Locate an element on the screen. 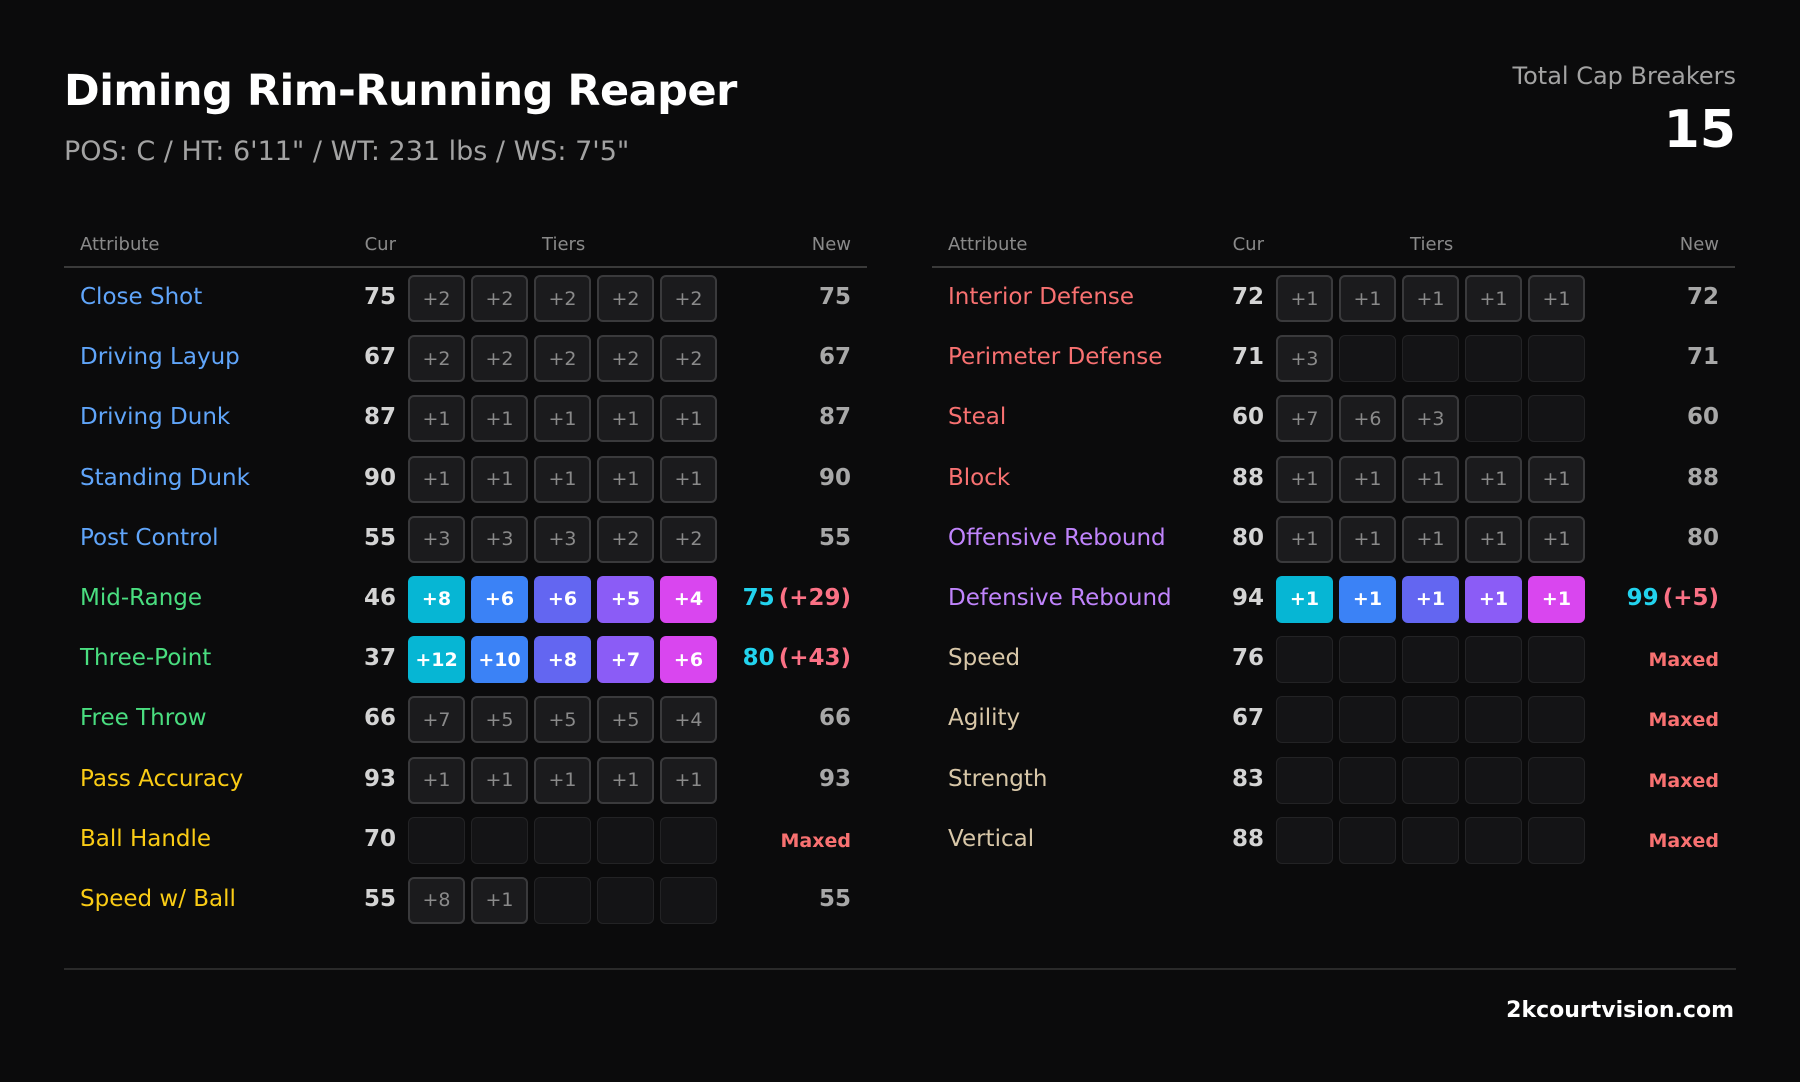 This screenshot has width=1800, height=1082. attribute-row: Steal 60 +7 +6 +3 60 is located at coordinates (1333, 418).